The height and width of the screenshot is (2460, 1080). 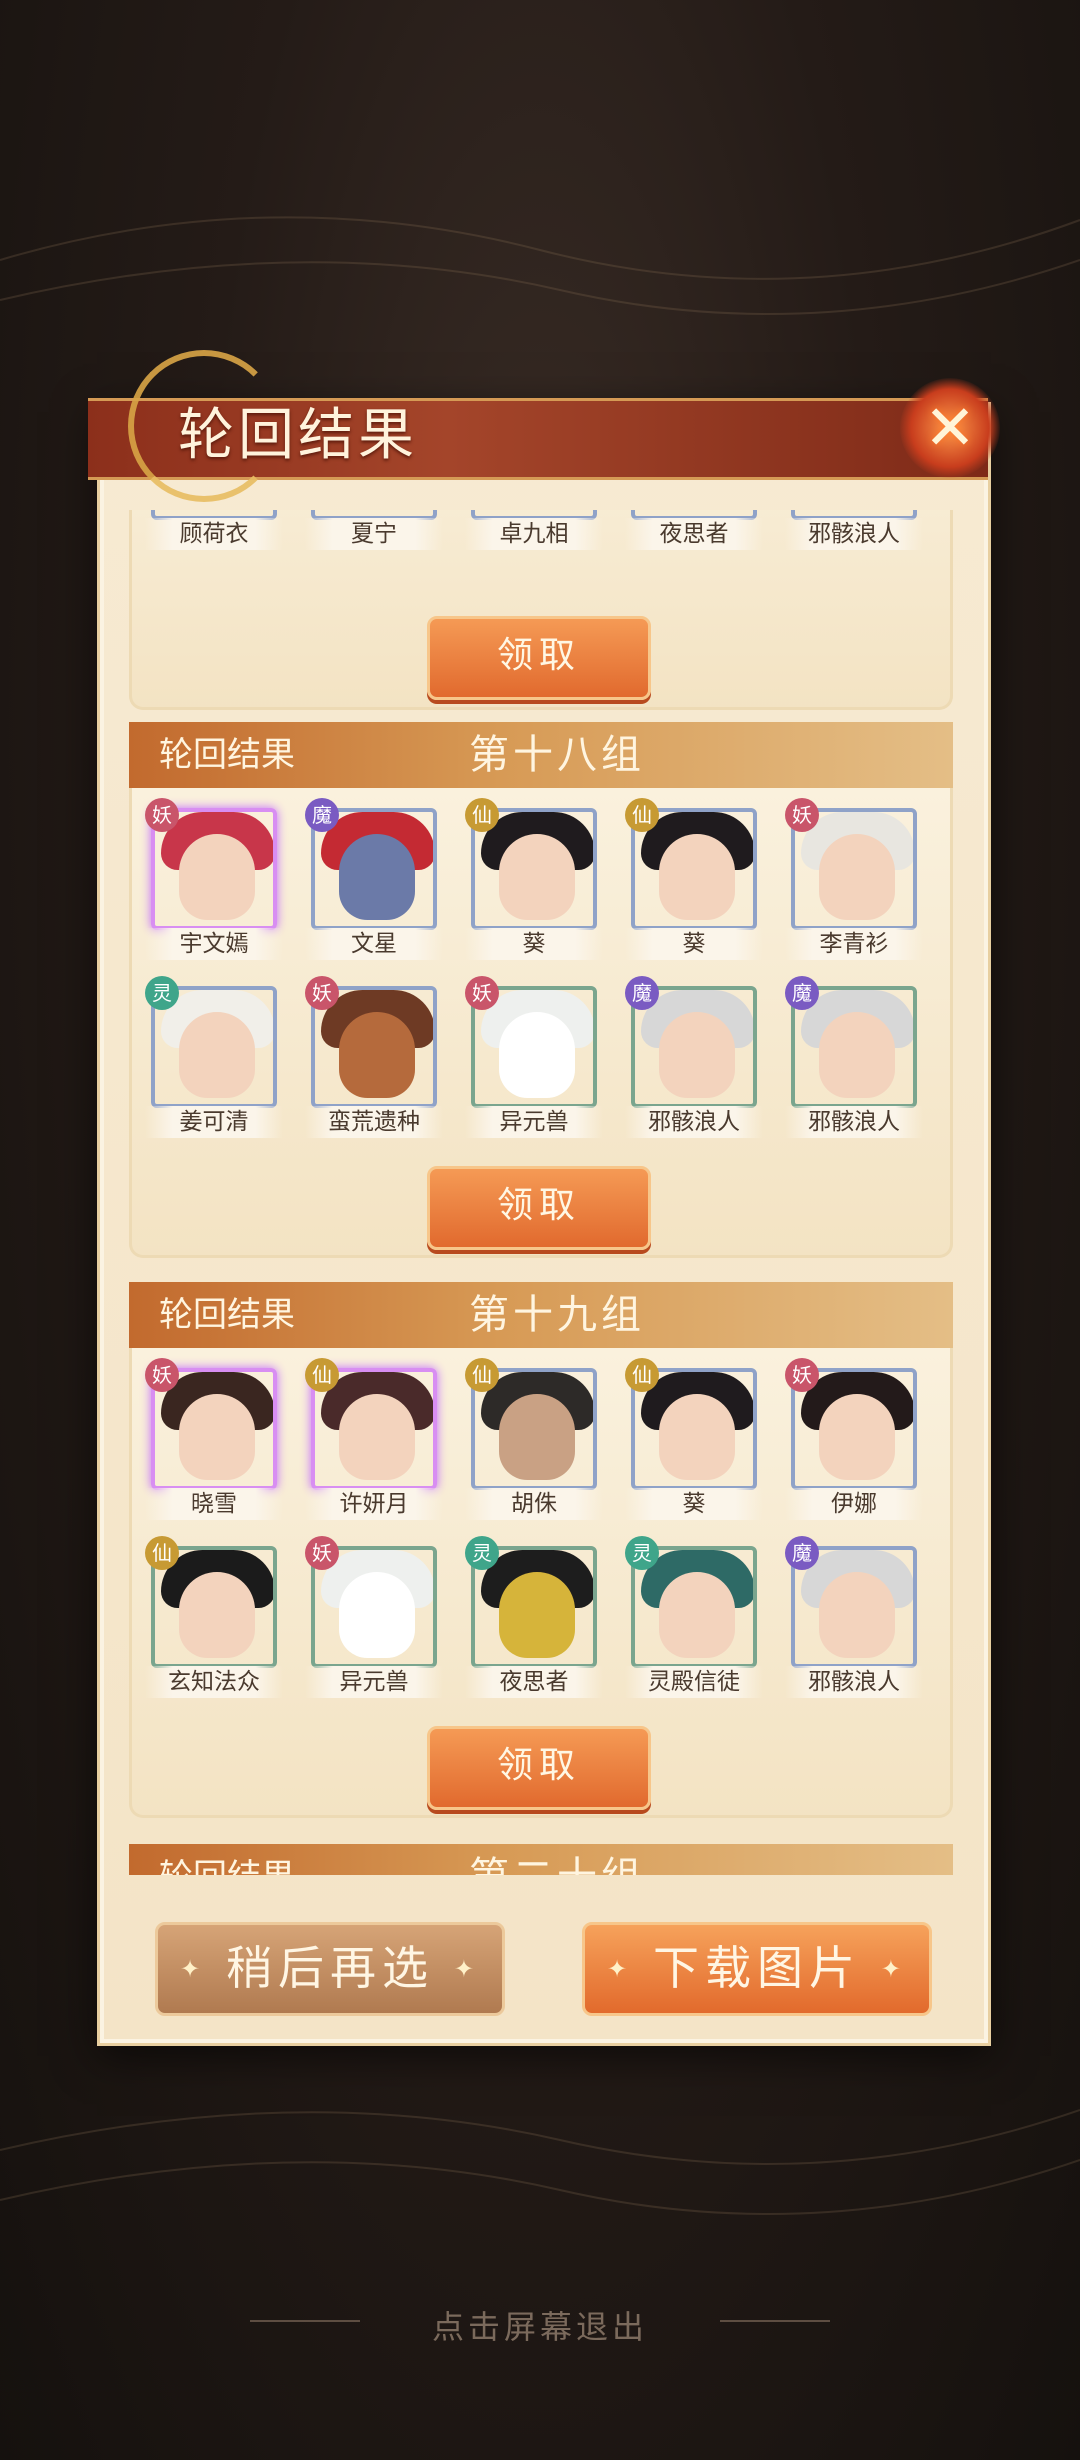 What do you see at coordinates (694, 1682) in the screenshot?
I see `hero-name: 灵殿信徒` at bounding box center [694, 1682].